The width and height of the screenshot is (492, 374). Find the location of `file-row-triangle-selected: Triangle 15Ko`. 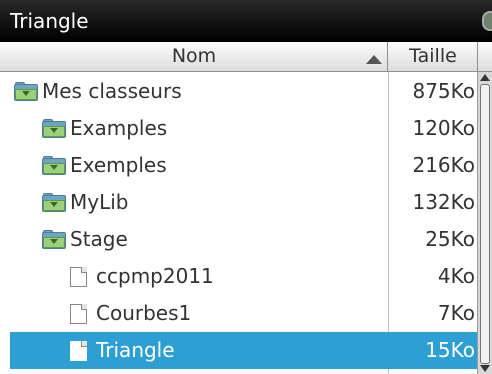

file-row-triangle-selected: Triangle 15Ko is located at coordinates (243, 350).